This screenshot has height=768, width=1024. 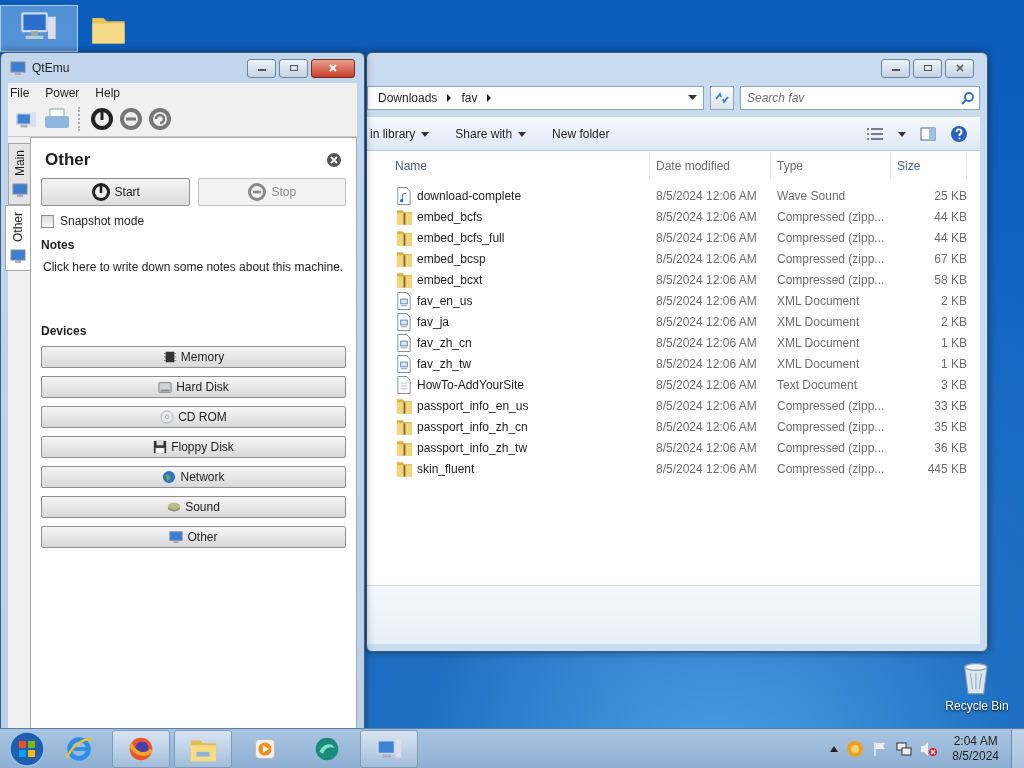 I want to click on column-header: Name, so click(x=519, y=166).